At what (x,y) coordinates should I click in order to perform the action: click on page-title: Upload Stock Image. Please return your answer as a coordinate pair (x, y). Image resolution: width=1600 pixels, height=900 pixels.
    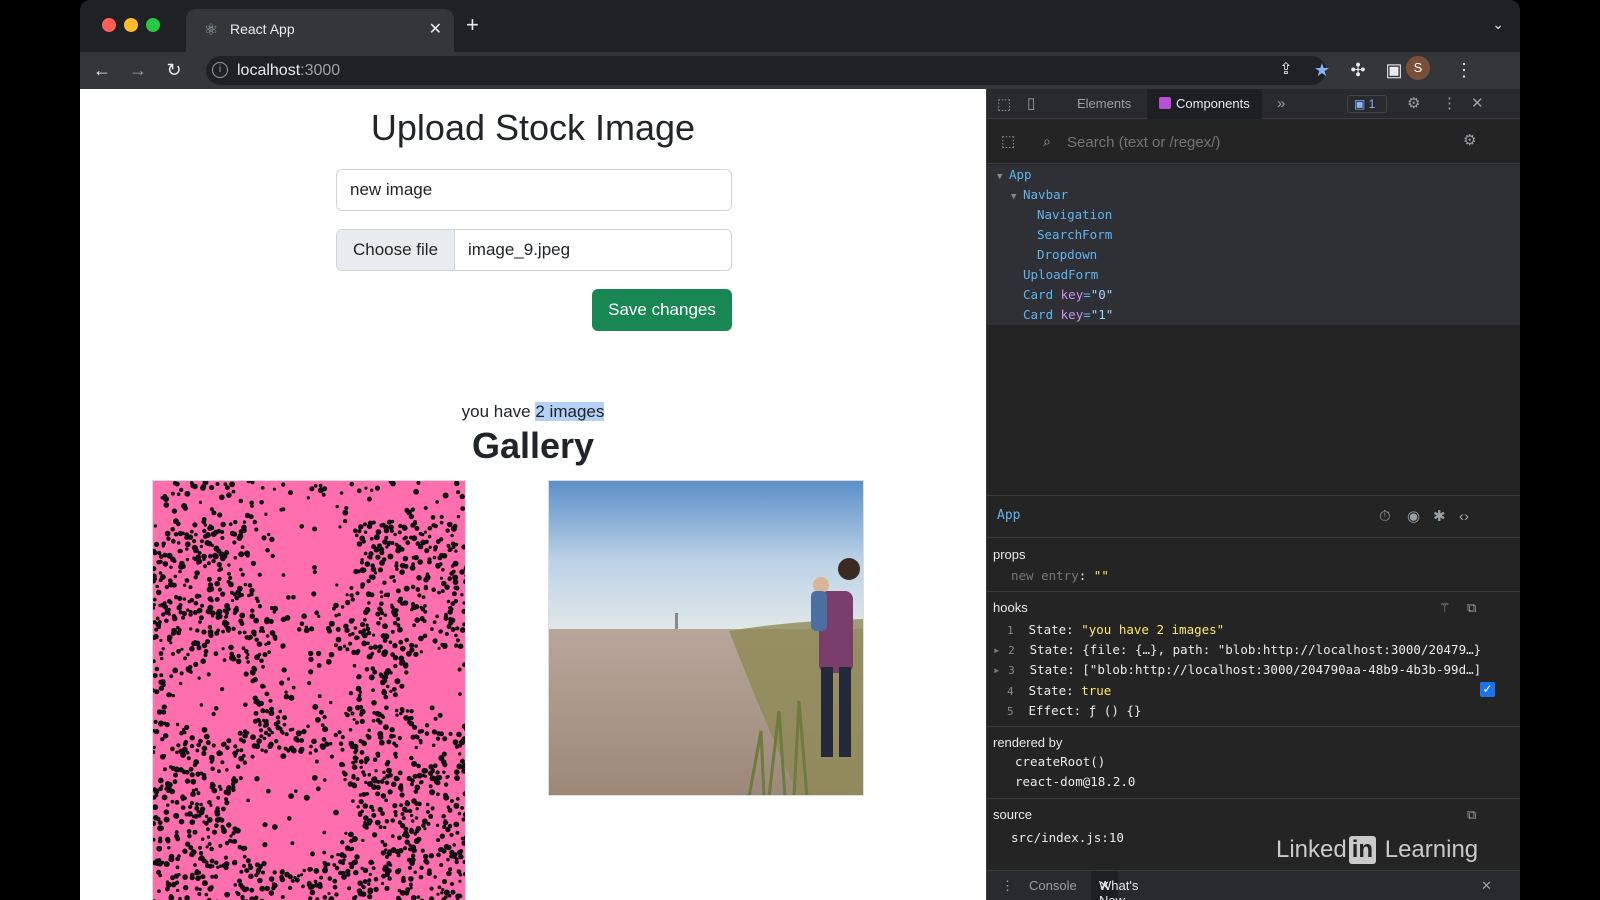
    Looking at the image, I should click on (533, 127).